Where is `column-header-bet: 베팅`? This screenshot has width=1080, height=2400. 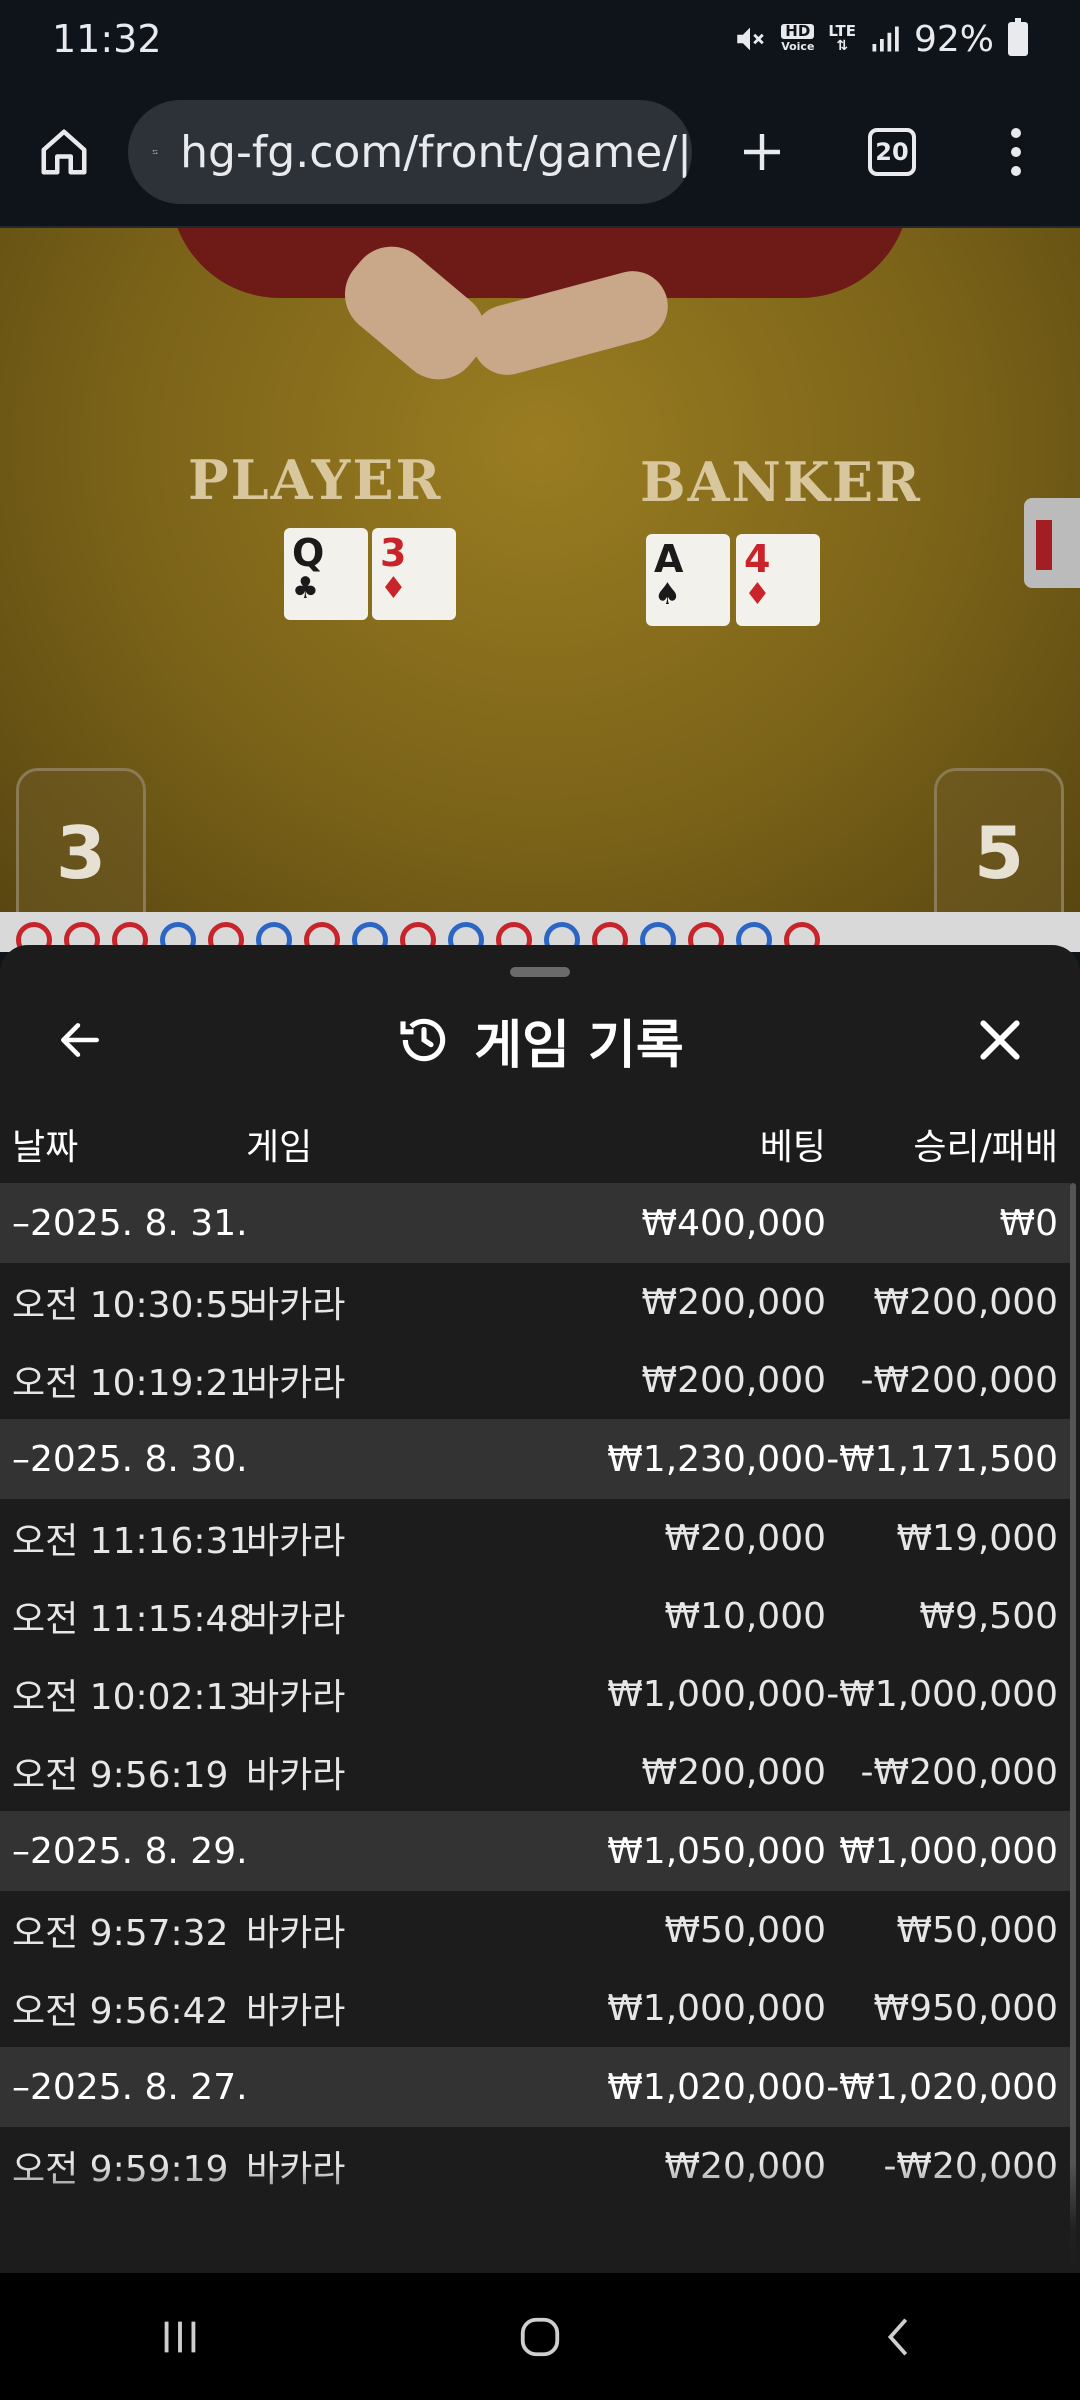
column-header-bet: 베팅 is located at coordinates (792, 1147).